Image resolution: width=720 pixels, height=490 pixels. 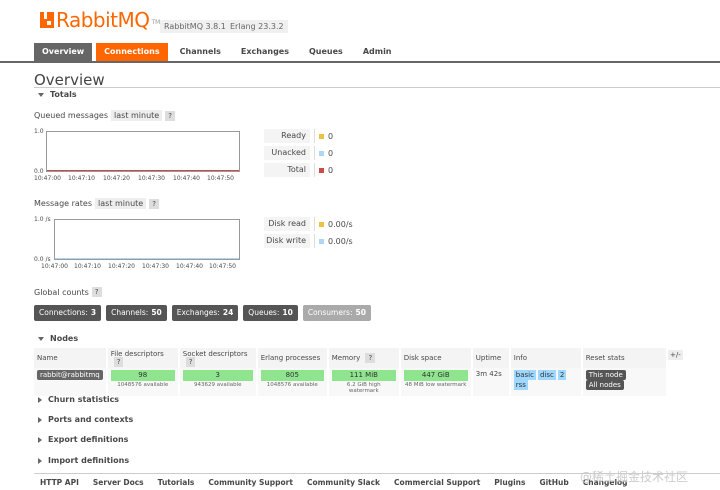 What do you see at coordinates (222, 266) in the screenshot?
I see `rates-x-tick: 10:47:50` at bounding box center [222, 266].